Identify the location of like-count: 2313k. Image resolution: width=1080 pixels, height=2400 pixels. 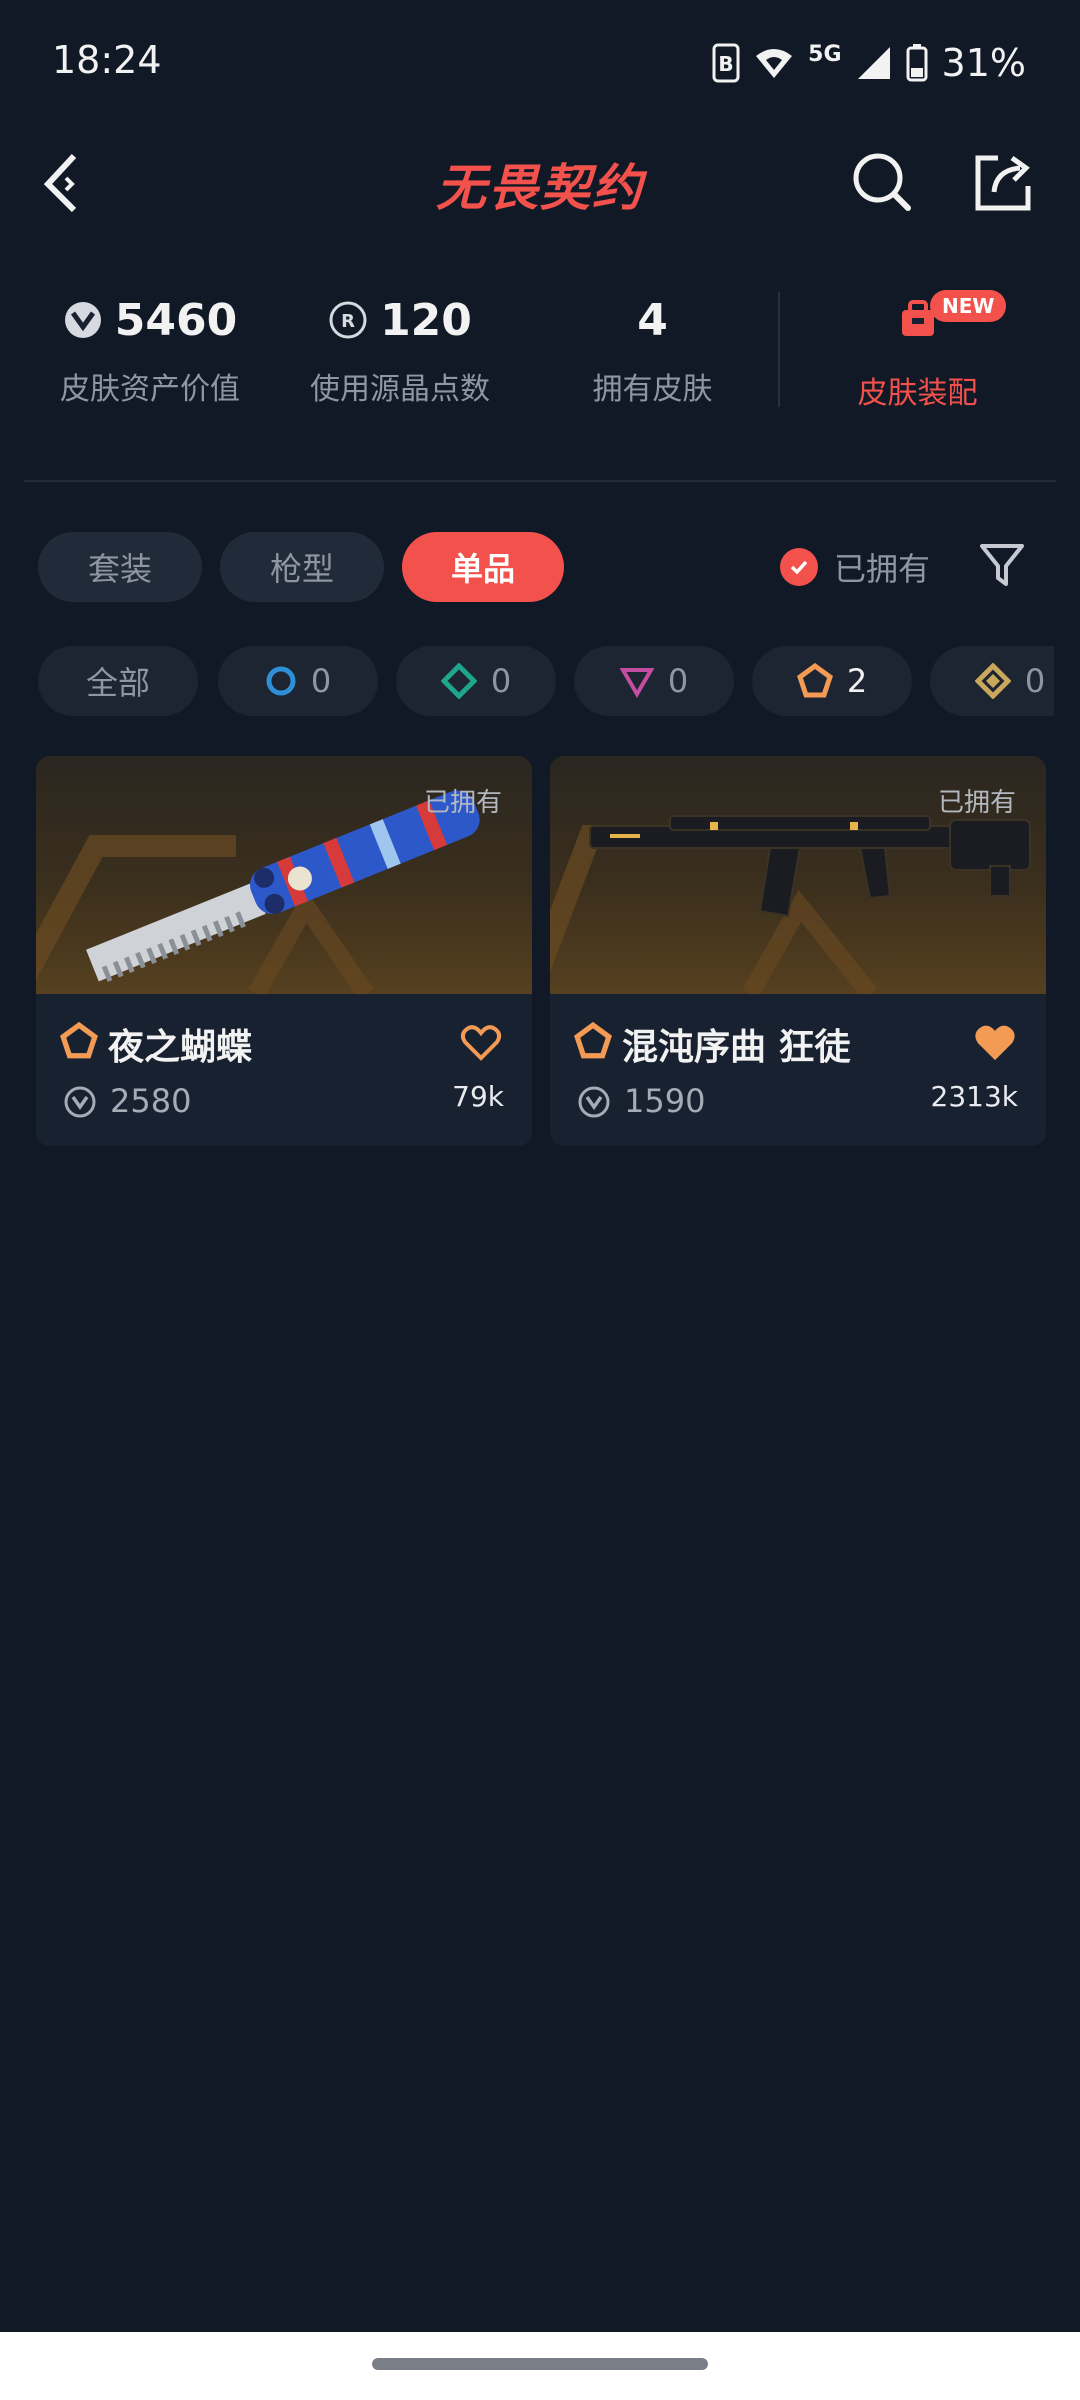
(974, 1096).